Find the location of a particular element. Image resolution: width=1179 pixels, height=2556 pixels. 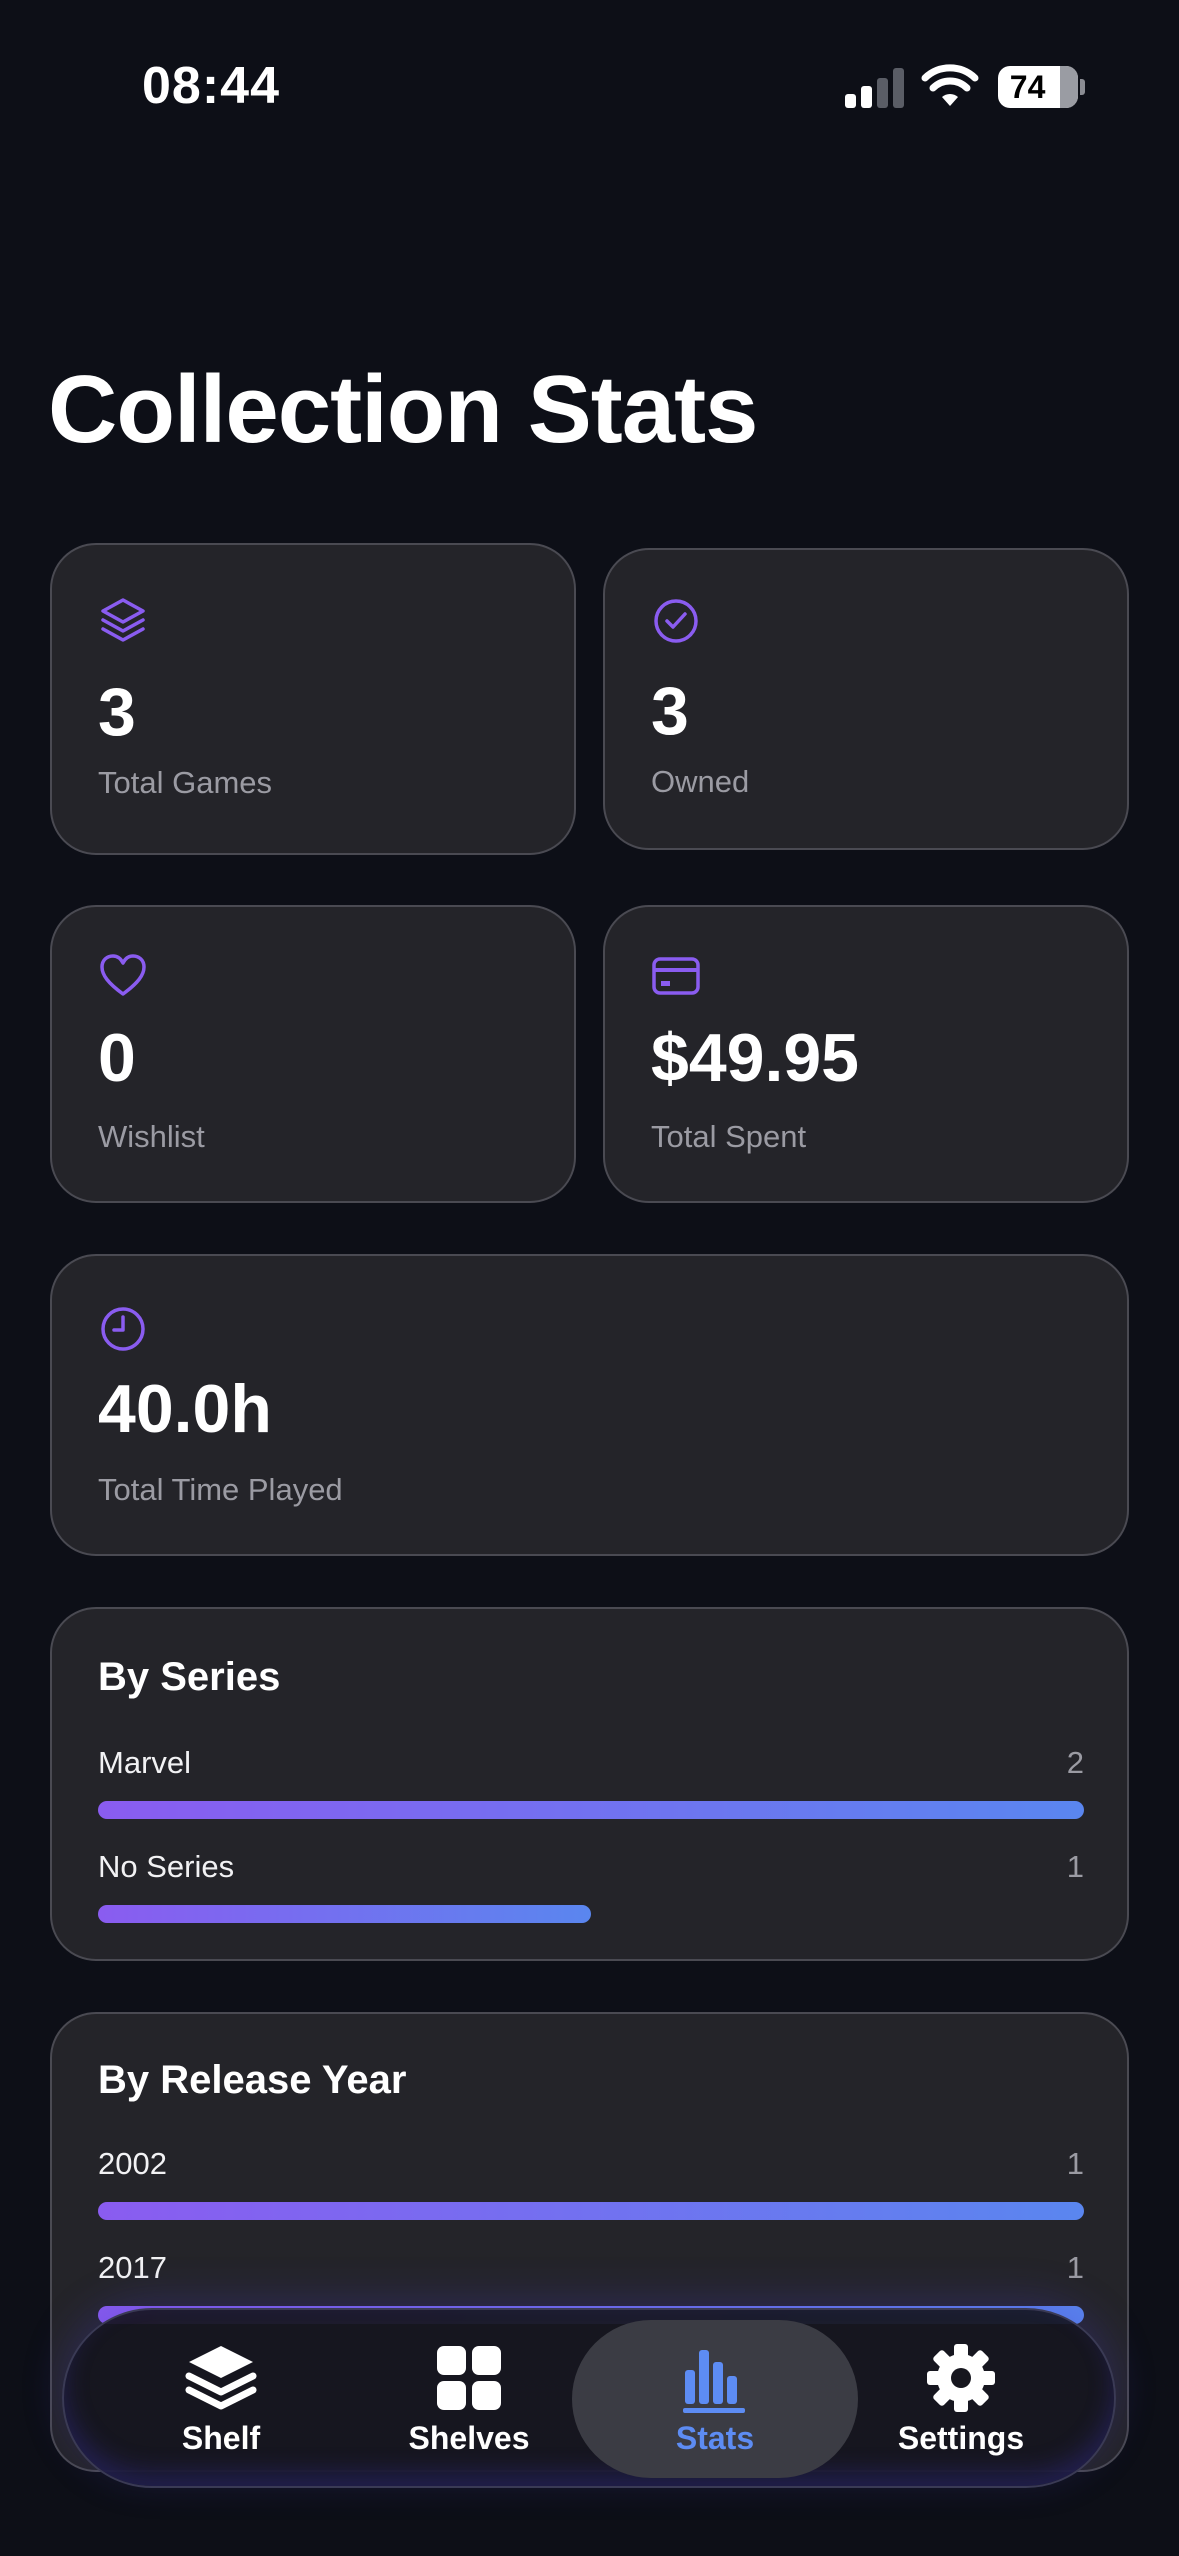

total-spent-card: $49.95 Total Spent is located at coordinates (866, 1054).